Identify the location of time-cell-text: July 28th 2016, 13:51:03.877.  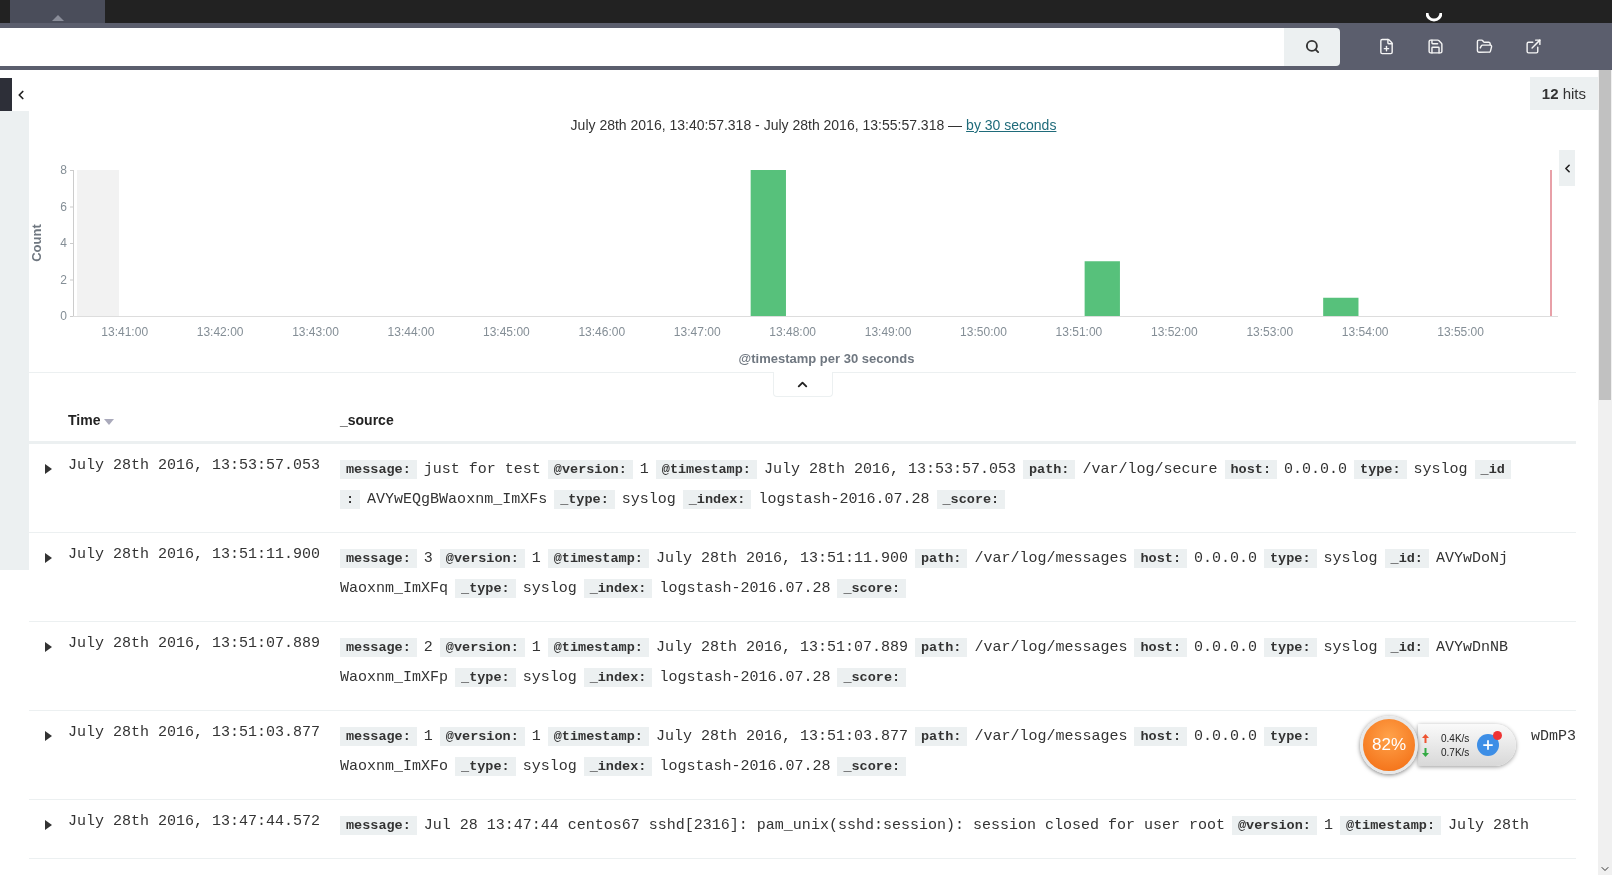
(195, 733).